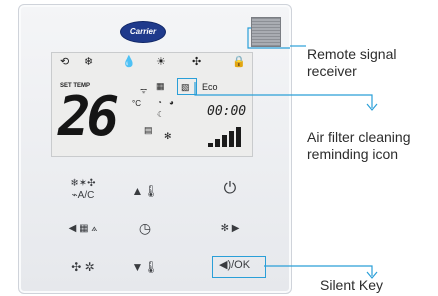  I want to click on timer-button: ◷, so click(145, 228).